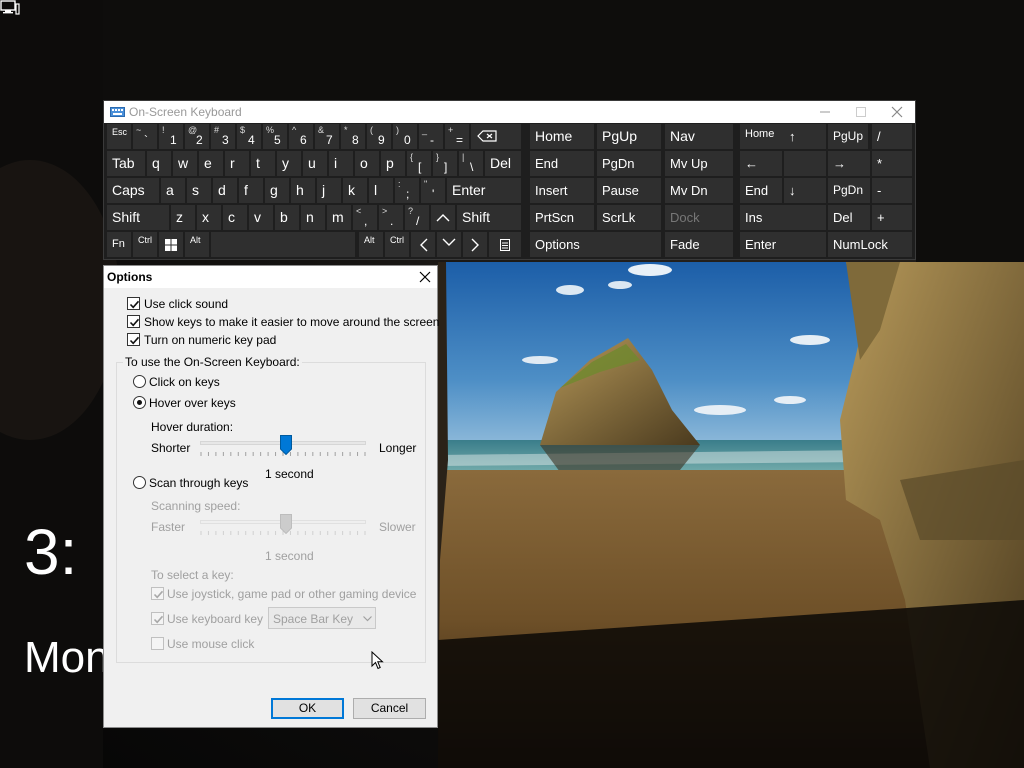 The width and height of the screenshot is (1024, 768). What do you see at coordinates (263, 163) in the screenshot?
I see `key-t: t` at bounding box center [263, 163].